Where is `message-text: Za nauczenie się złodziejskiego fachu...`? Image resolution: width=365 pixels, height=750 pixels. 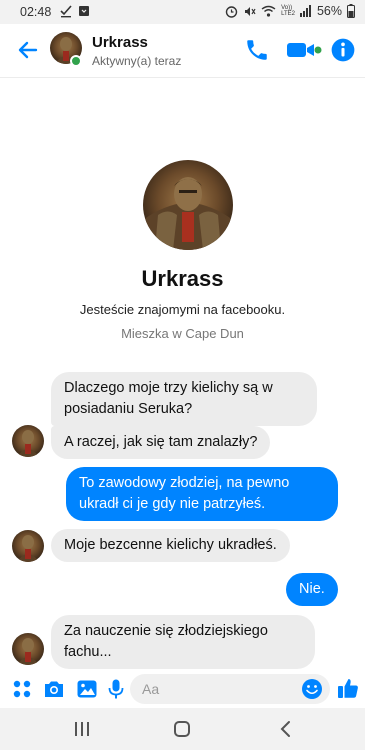 message-text: Za nauczenie się złodziejskiego fachu... is located at coordinates (166, 641).